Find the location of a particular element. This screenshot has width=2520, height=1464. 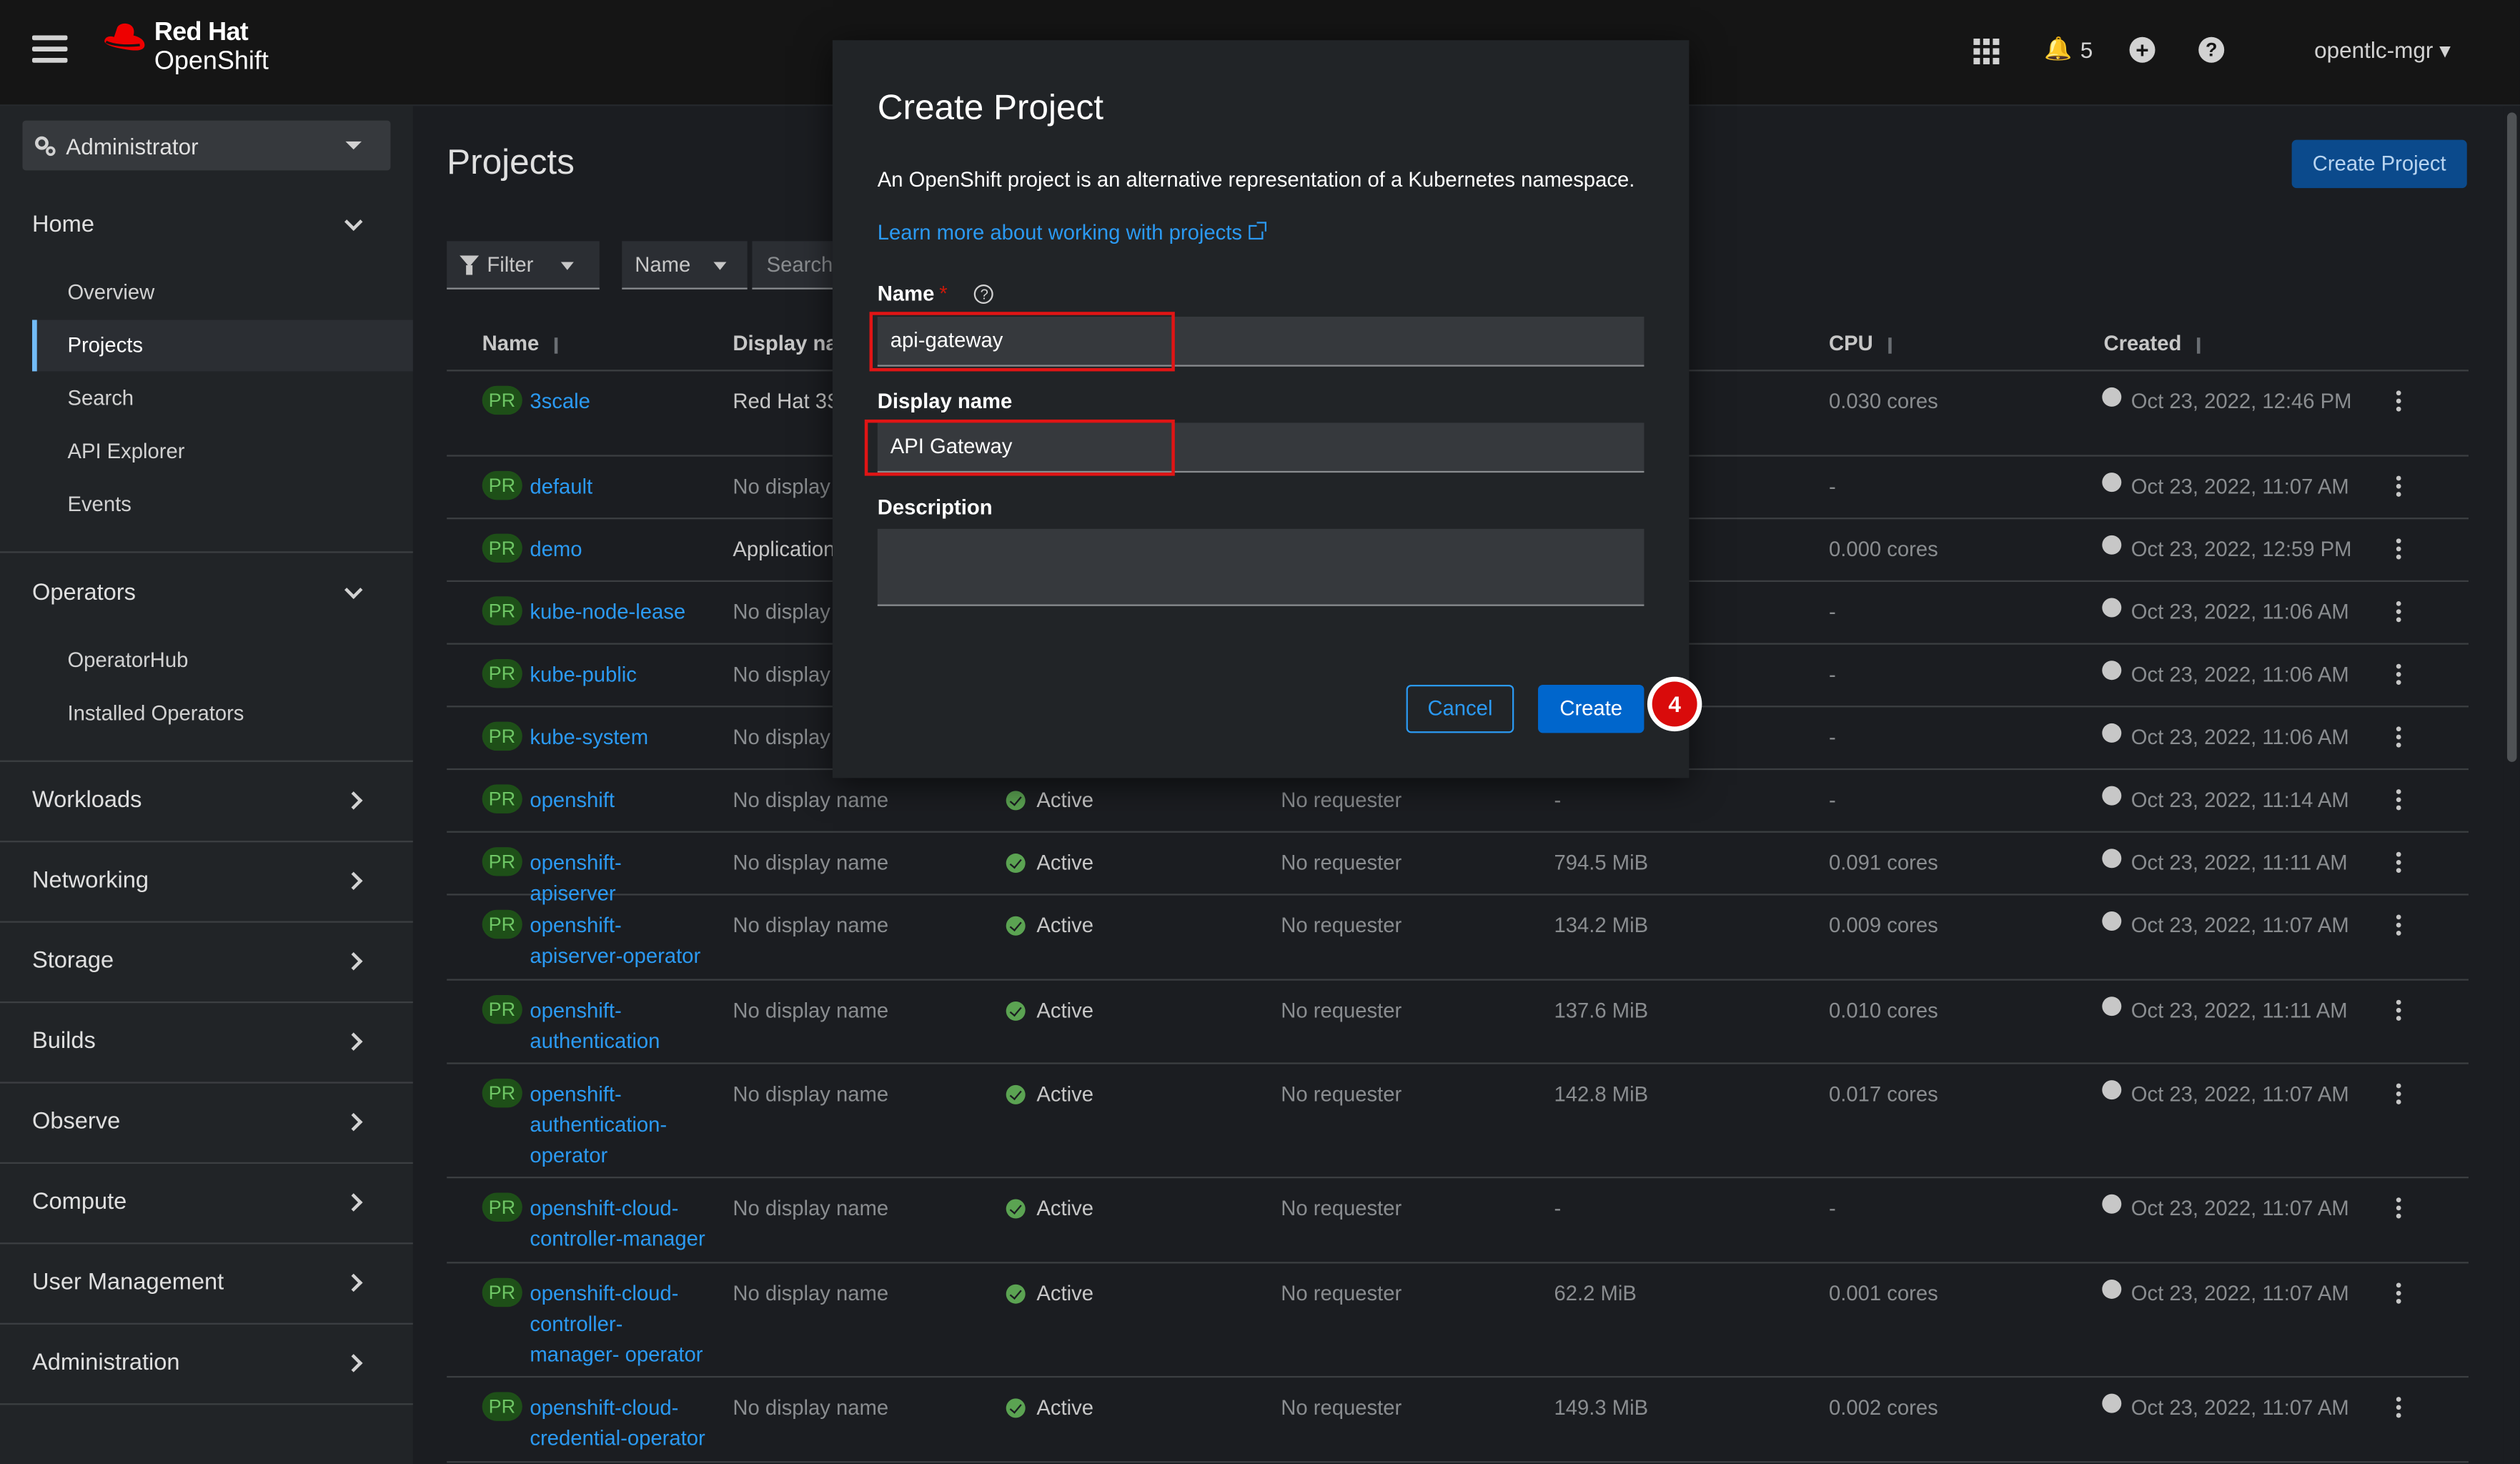

redhat-openshift-logo: Red Hat OpenShift is located at coordinates (184, 47).